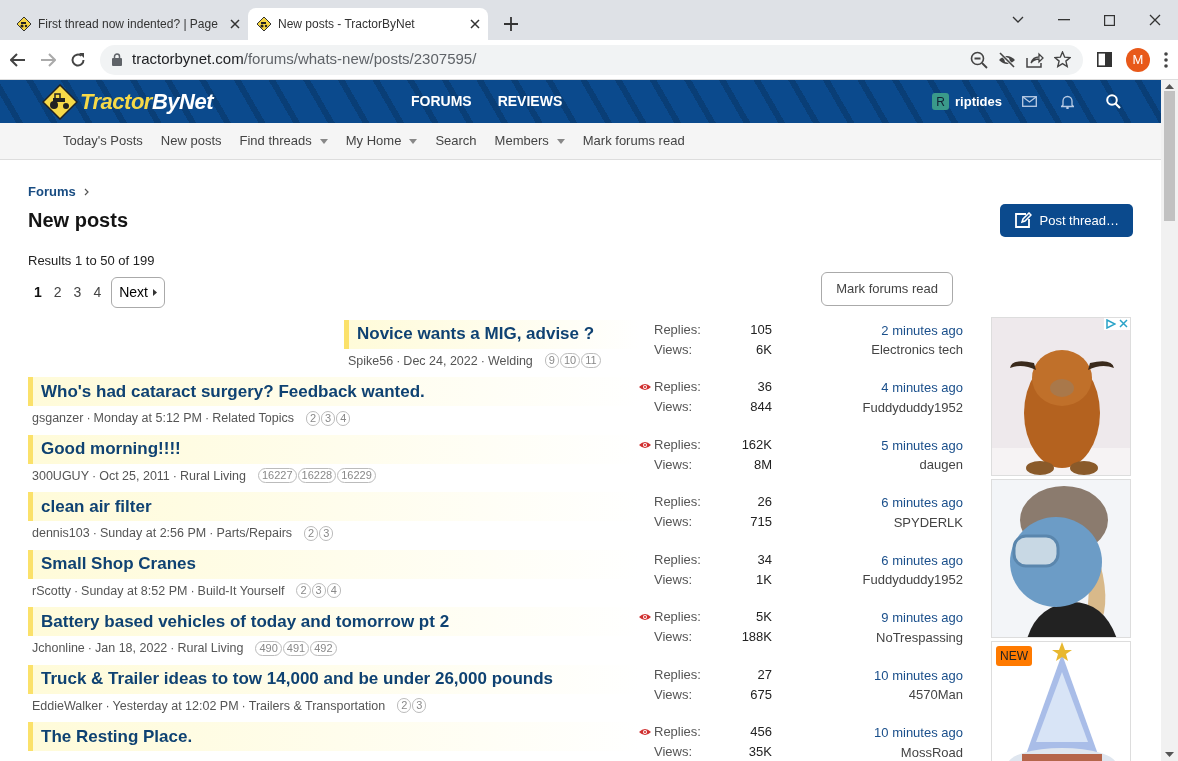 Image resolution: width=1178 pixels, height=761 pixels. I want to click on username-link: riptides, so click(978, 101).